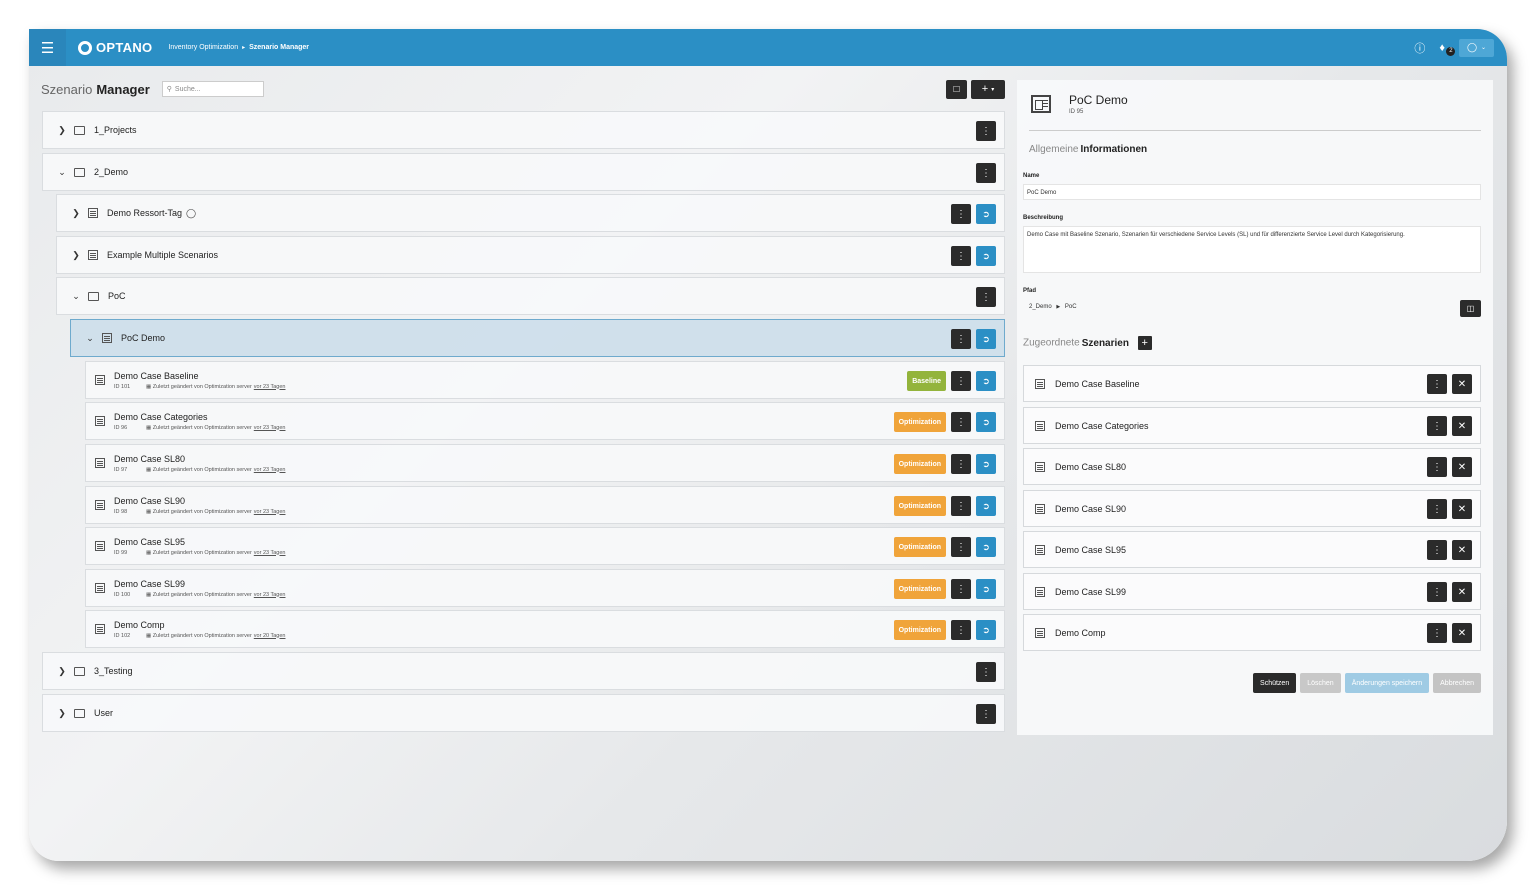 This screenshot has width=1536, height=889. Describe the element at coordinates (1387, 683) in the screenshot. I see `save-changes-button: Änderungen speichern` at that location.